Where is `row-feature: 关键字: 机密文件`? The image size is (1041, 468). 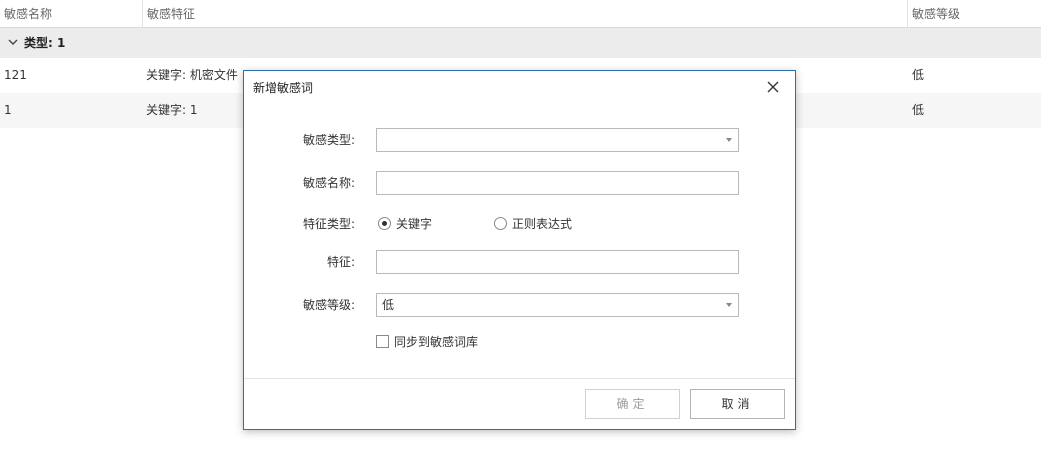
row-feature: 关键字: 机密文件 is located at coordinates (192, 75).